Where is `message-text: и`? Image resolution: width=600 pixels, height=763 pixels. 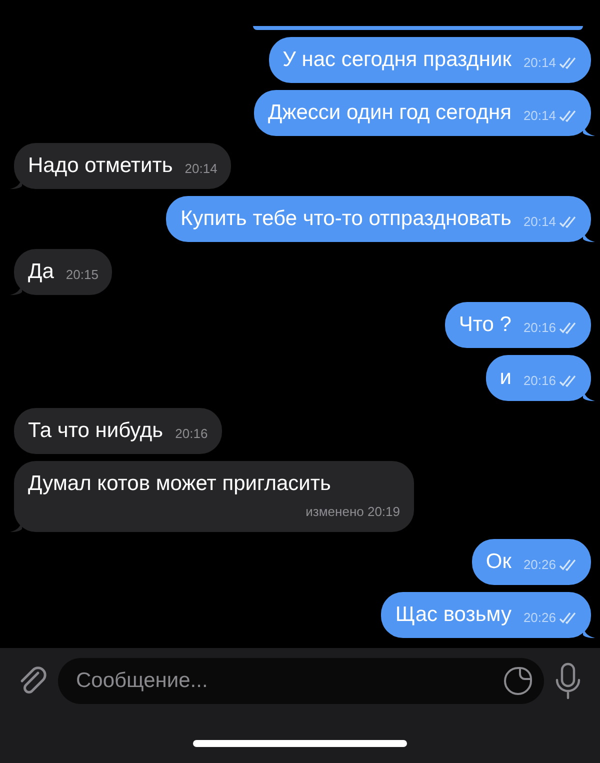 message-text: и is located at coordinates (506, 378).